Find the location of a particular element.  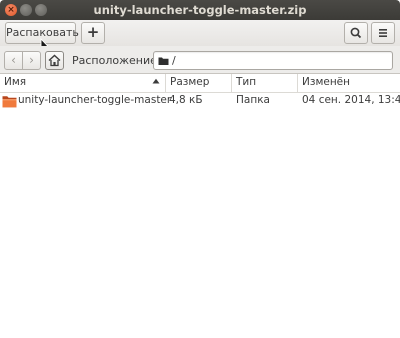

file-size-cell: 4,8 кБ is located at coordinates (186, 100).